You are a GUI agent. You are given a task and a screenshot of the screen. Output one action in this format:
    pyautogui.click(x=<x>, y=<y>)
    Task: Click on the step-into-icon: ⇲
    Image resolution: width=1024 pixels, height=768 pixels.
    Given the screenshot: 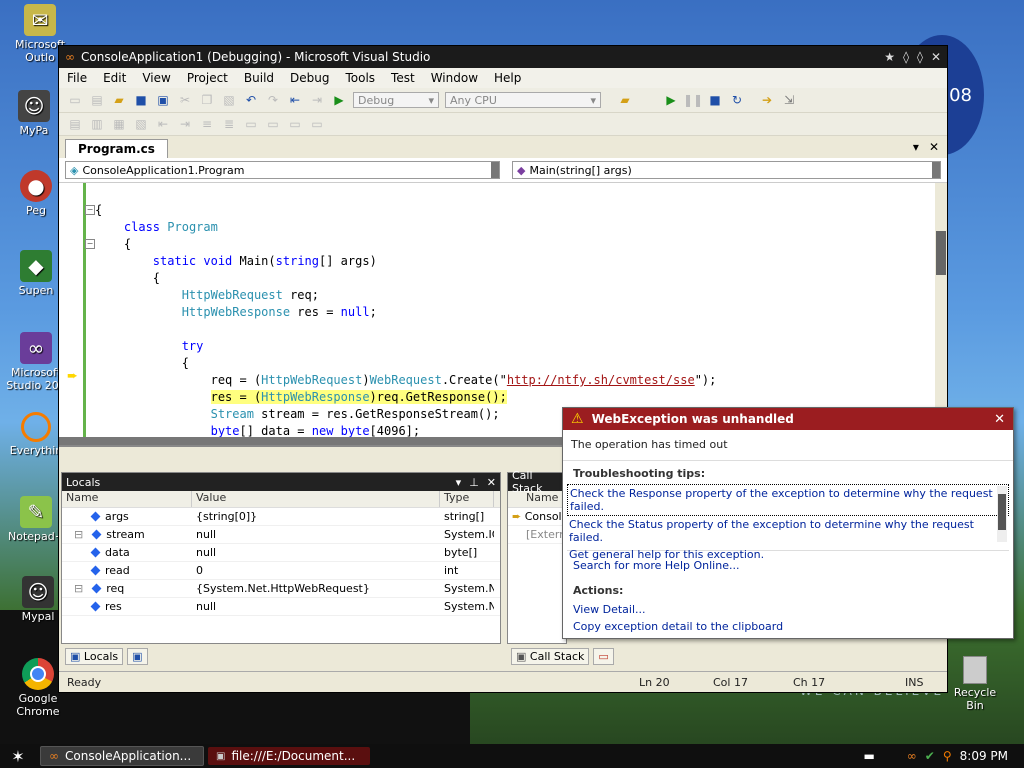 What is the action you would take?
    pyautogui.click(x=789, y=100)
    